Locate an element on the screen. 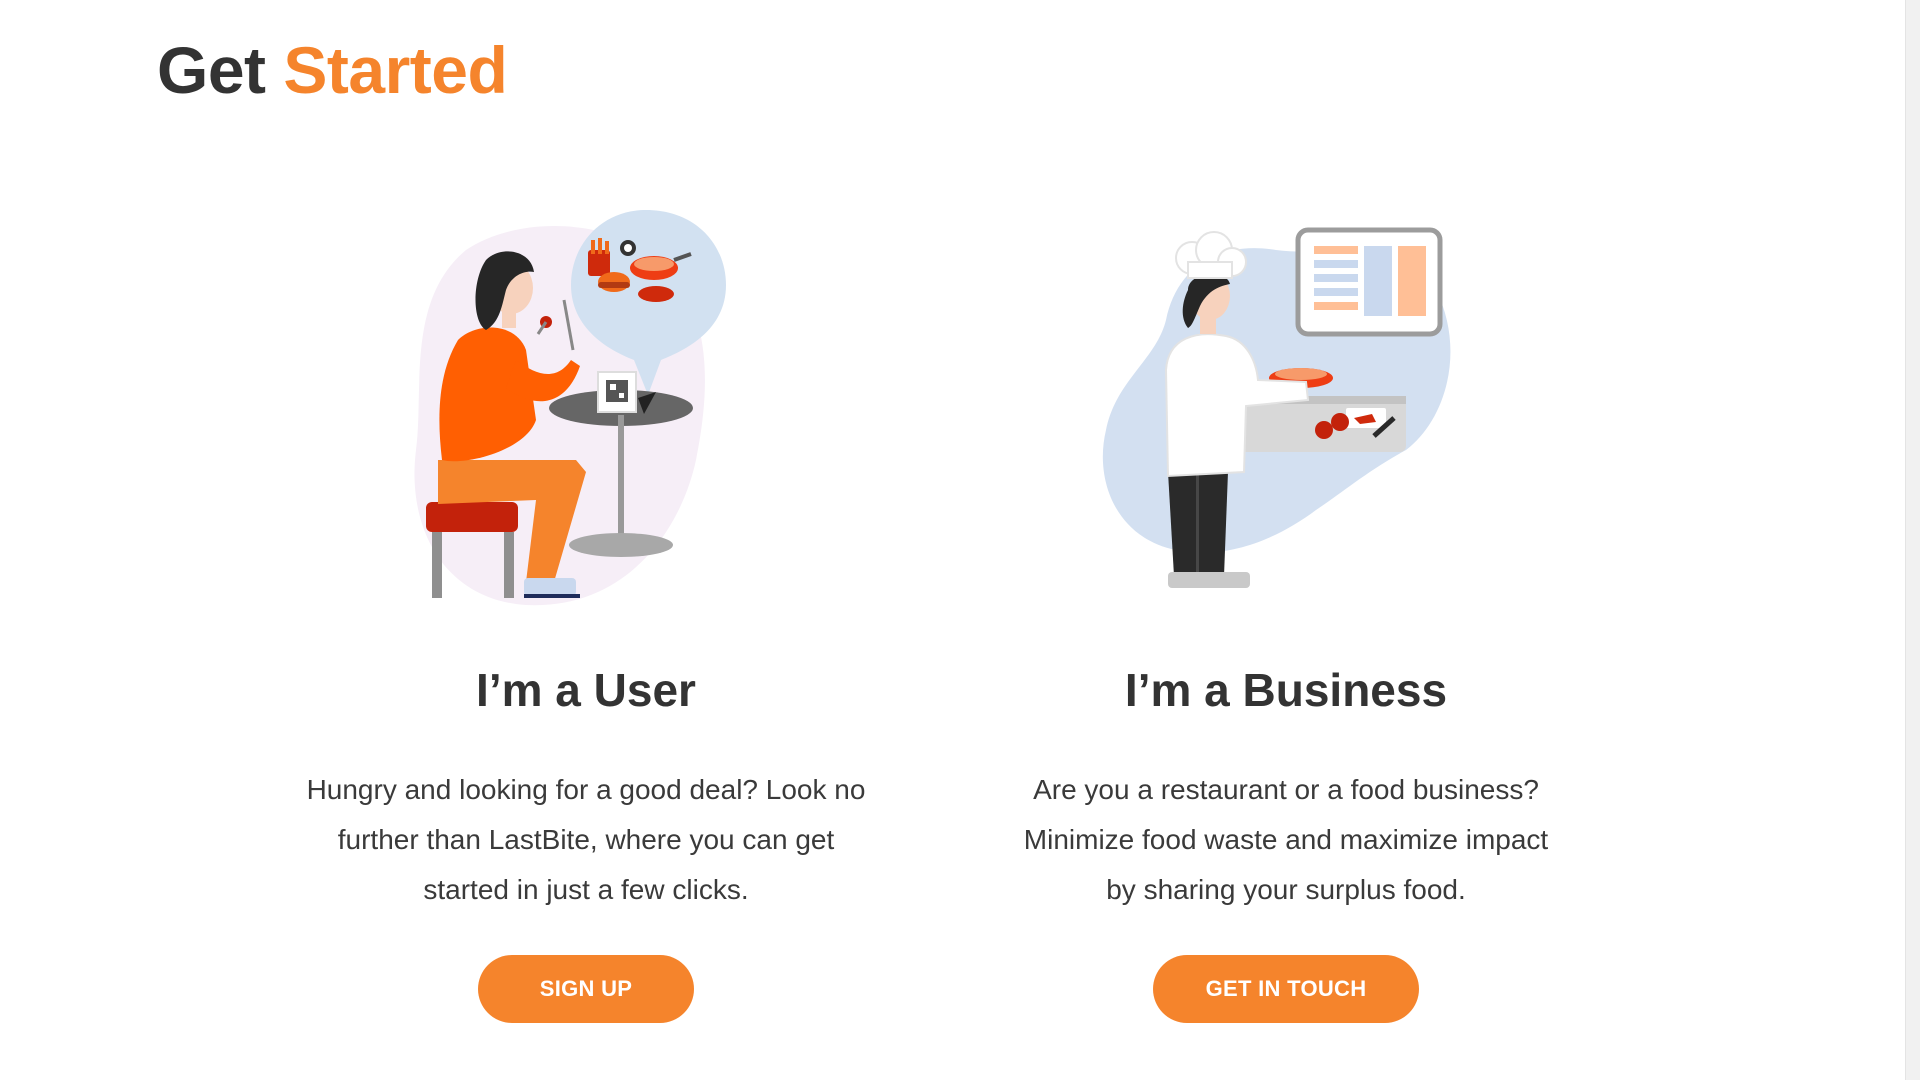 The width and height of the screenshot is (1920, 1080). page-title-accent: Started is located at coordinates (395, 70).